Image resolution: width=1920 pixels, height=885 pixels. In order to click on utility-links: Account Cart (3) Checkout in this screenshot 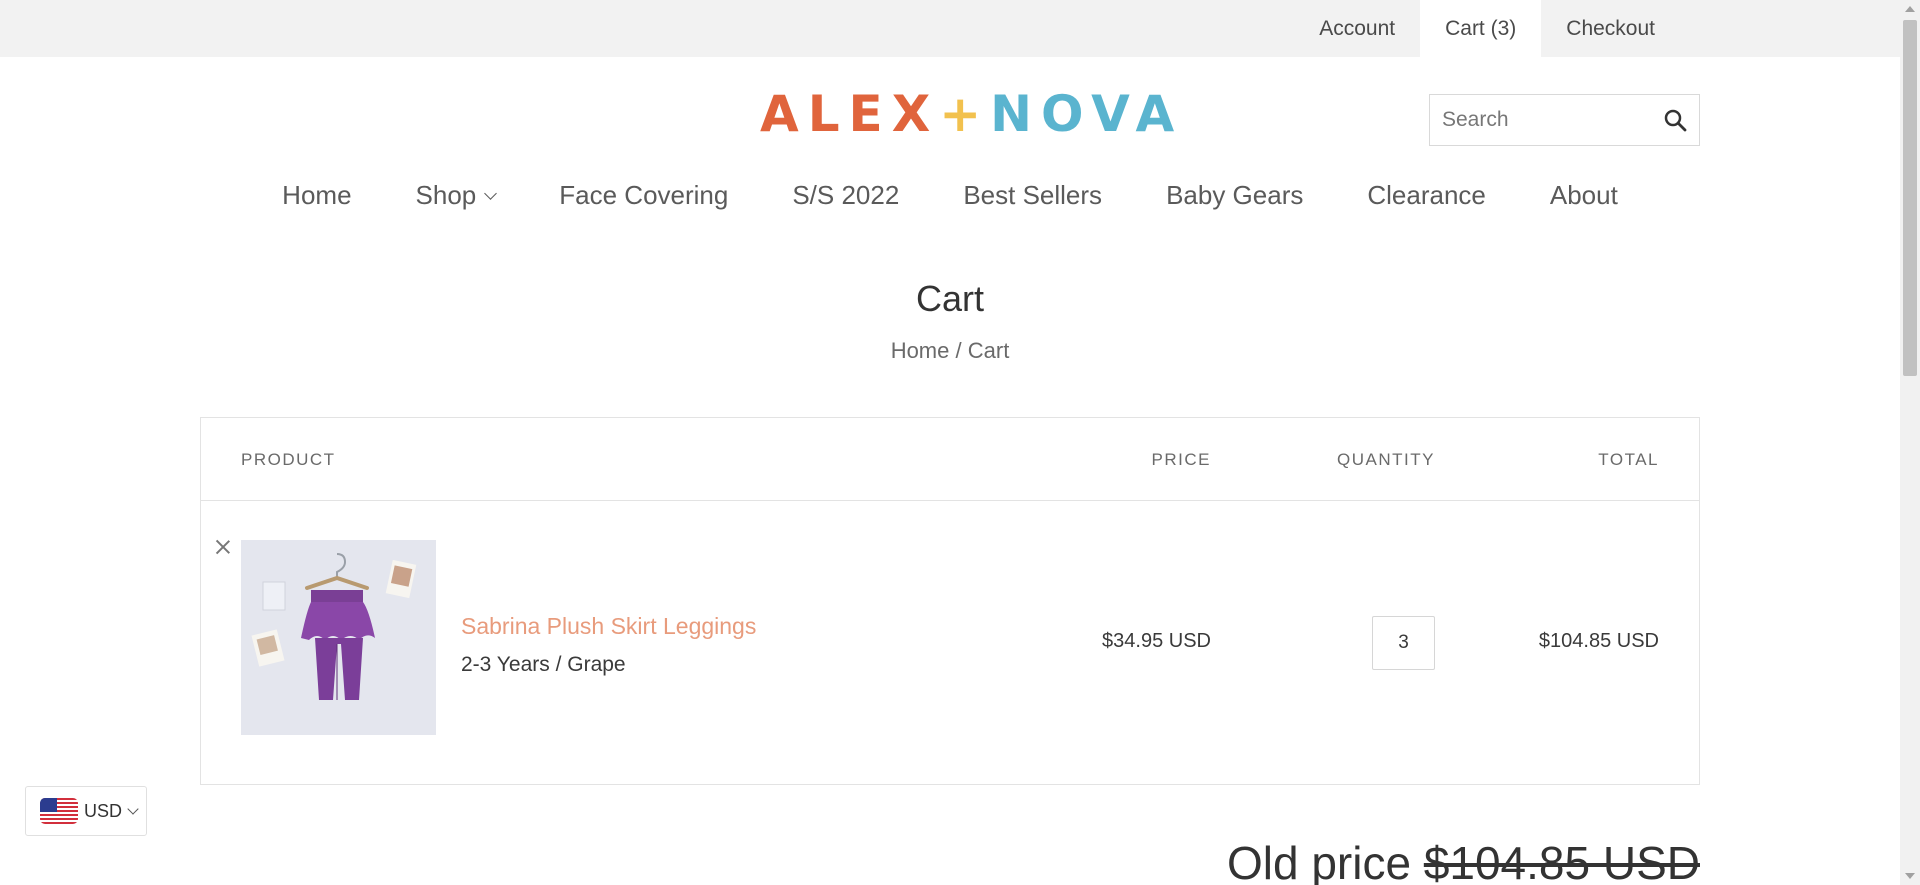, I will do `click(1487, 28)`.